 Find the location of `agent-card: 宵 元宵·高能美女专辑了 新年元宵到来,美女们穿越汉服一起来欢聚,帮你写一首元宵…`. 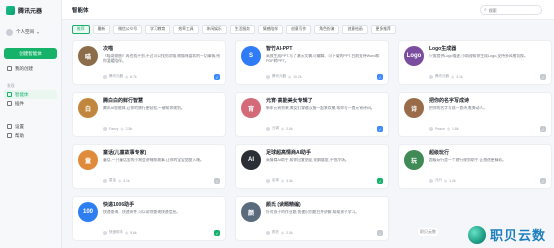

agent-card: 宵 元宵·高能美女专辑了 新年元宵到来,美女们穿越汉服一起来欢聚,帮你写一首元宵… is located at coordinates (312, 114).